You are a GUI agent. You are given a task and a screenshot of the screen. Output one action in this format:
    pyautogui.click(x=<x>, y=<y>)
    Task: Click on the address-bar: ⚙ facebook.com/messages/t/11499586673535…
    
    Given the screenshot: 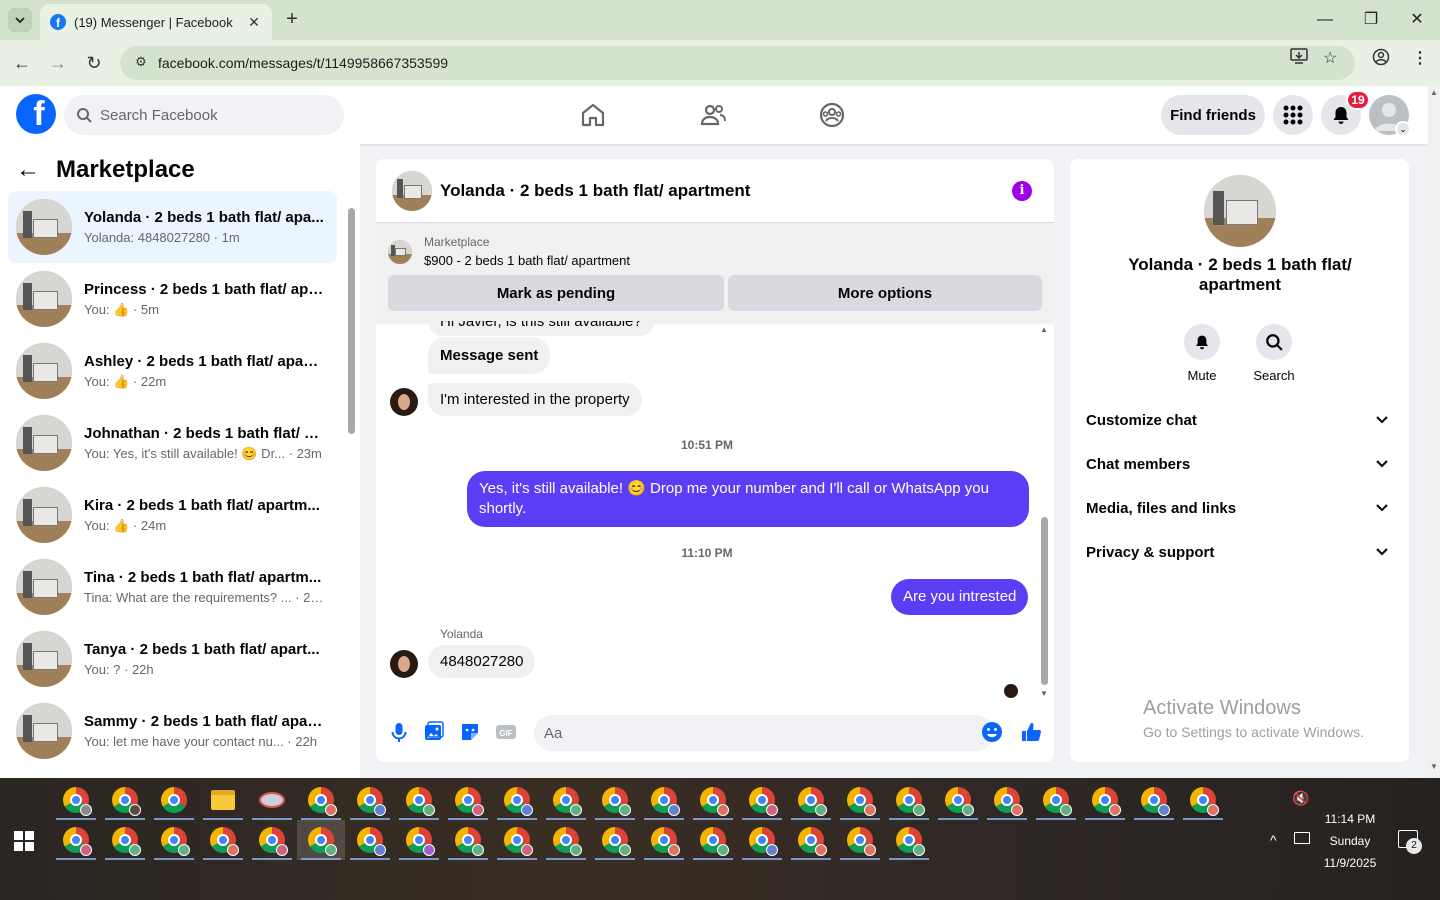 What is the action you would take?
    pyautogui.click(x=737, y=63)
    